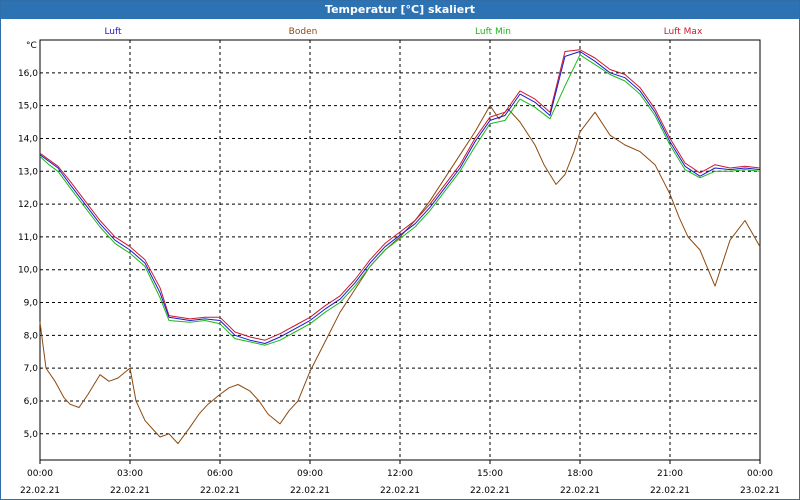  What do you see at coordinates (303, 32) in the screenshot?
I see `legend-label-boden: Boden` at bounding box center [303, 32].